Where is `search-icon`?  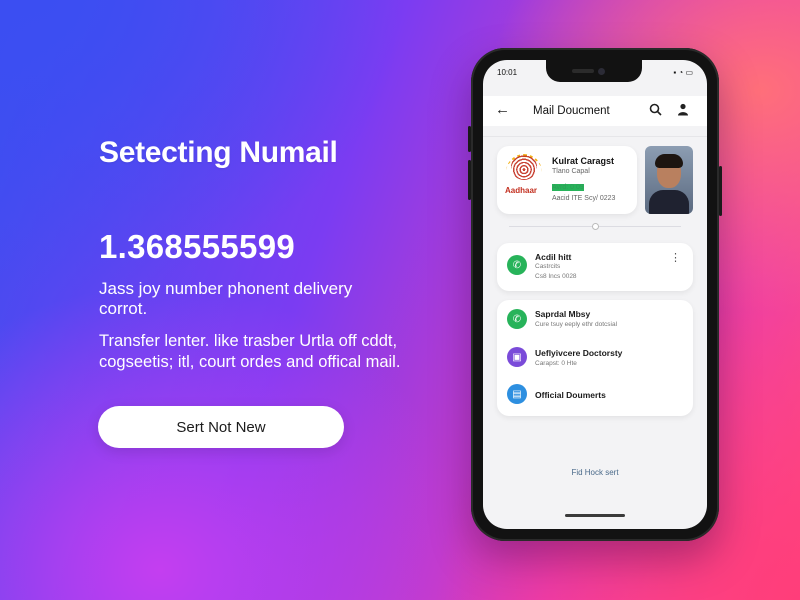 search-icon is located at coordinates (655, 111).